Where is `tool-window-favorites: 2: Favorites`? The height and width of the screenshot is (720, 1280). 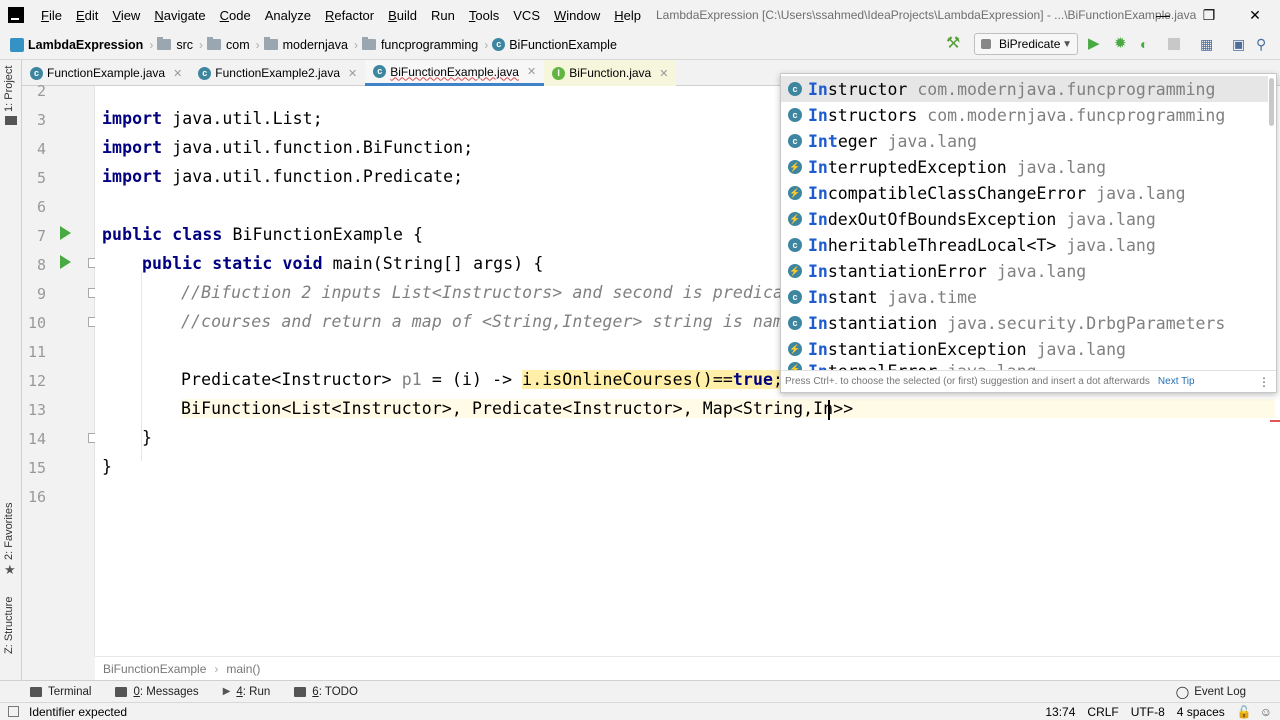
tool-window-favorites: 2: Favorites is located at coordinates (9, 531).